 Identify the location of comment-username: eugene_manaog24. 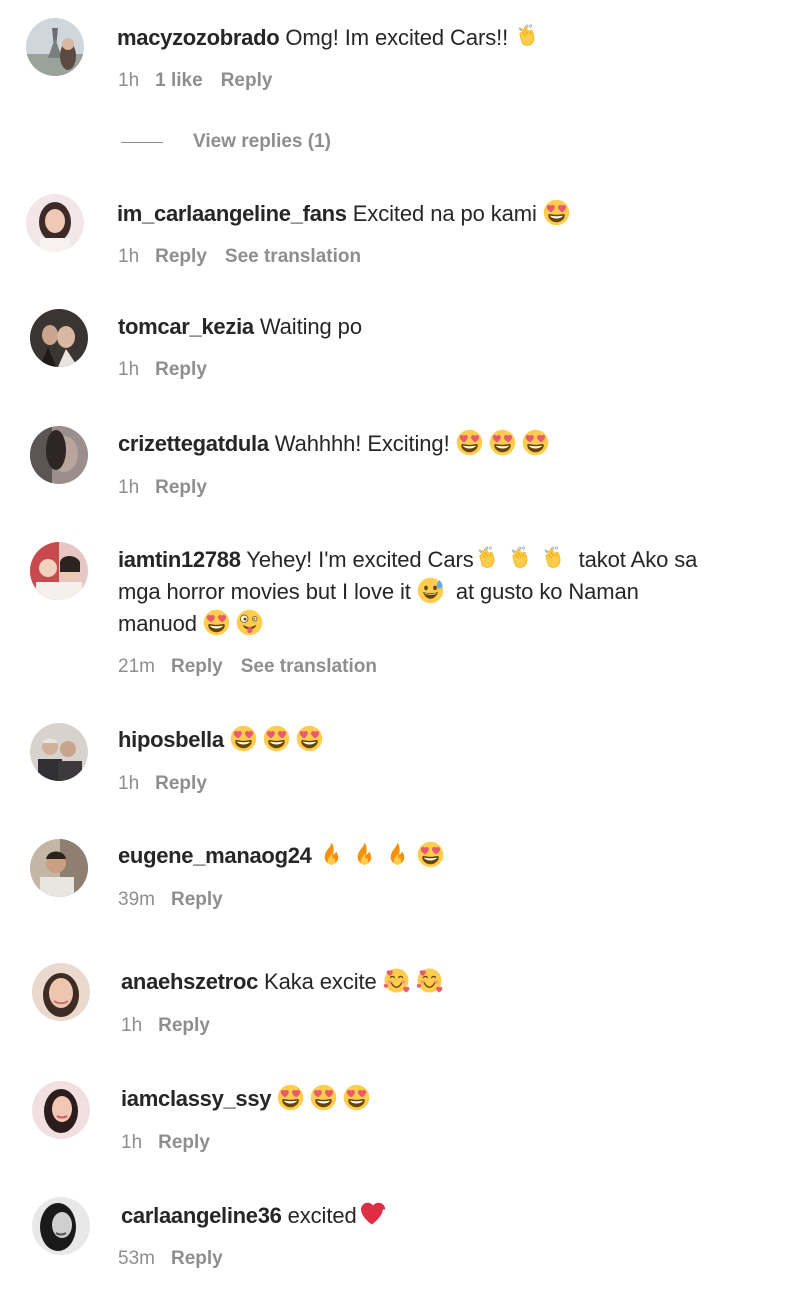
(215, 855).